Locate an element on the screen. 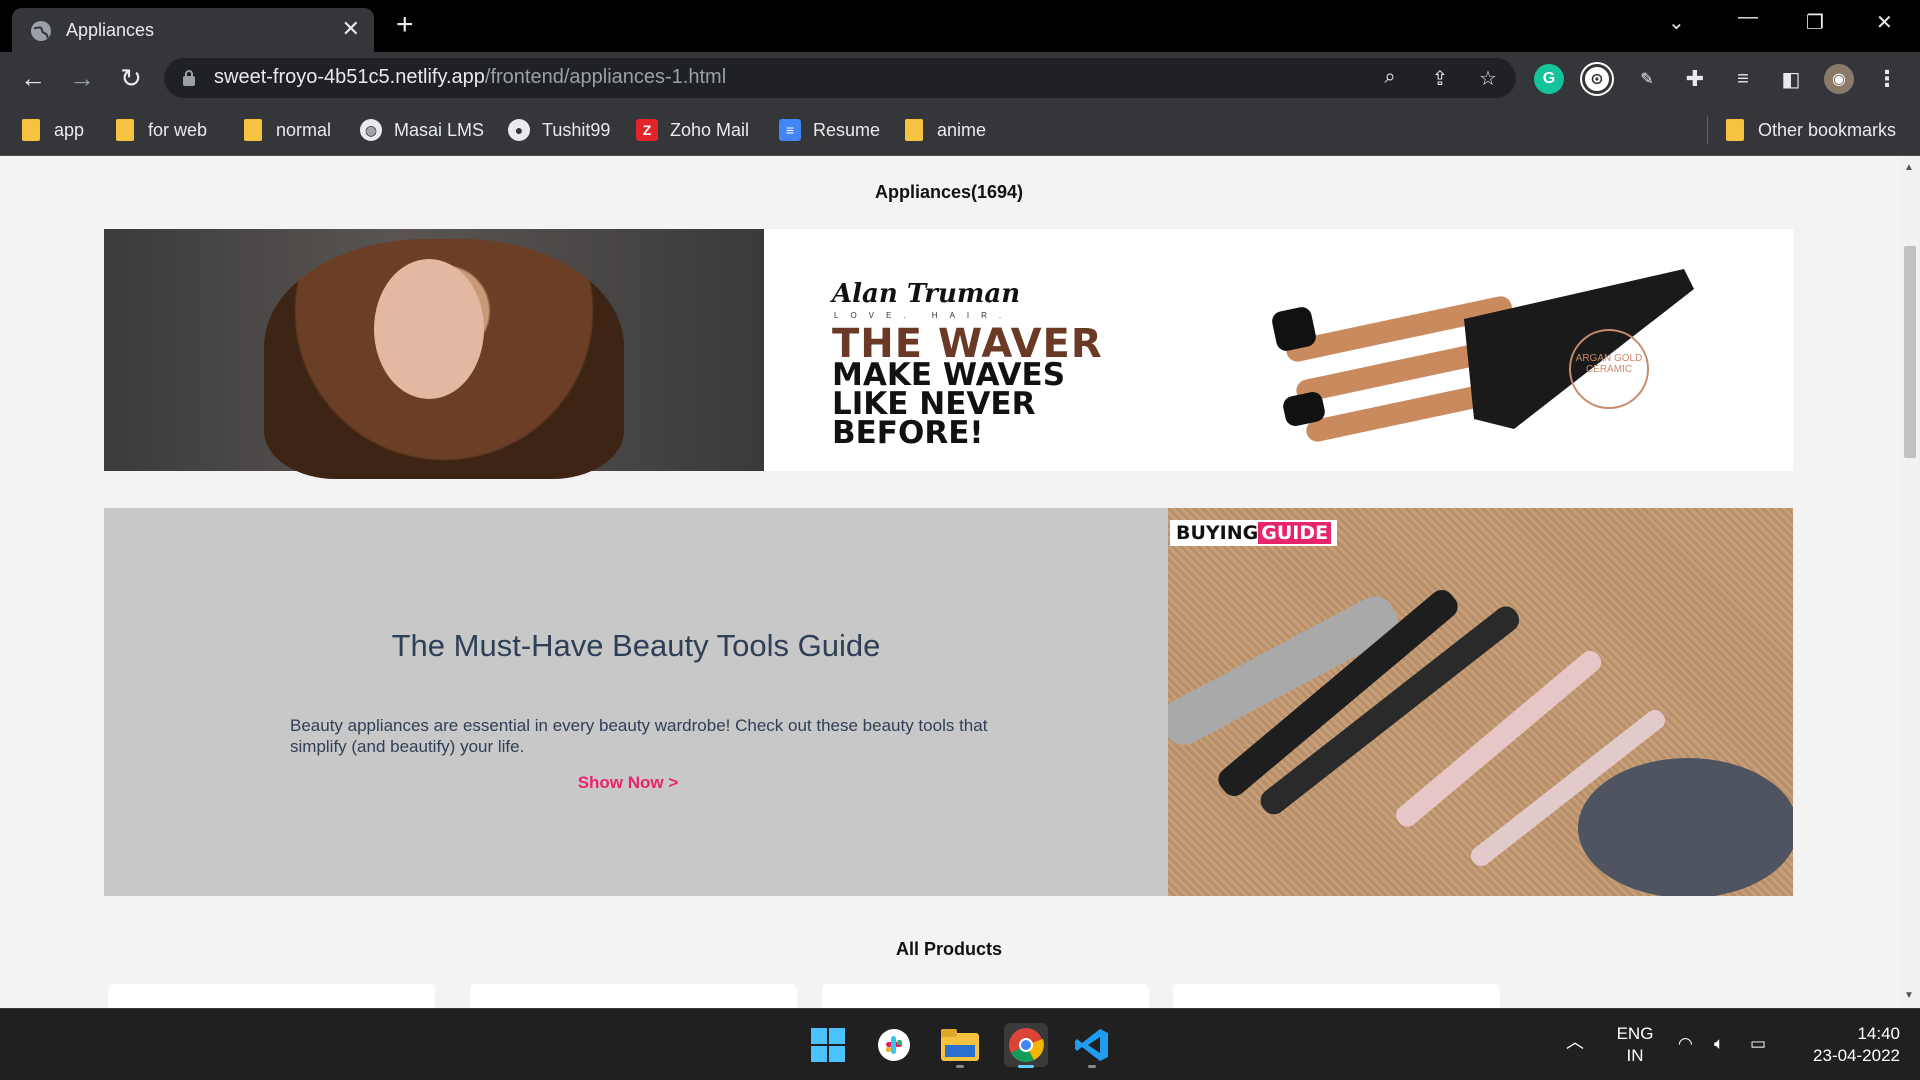 The height and width of the screenshot is (1080, 1920). url-domain: sweet-froyo-4b51c5.netlify.app is located at coordinates (349, 77).